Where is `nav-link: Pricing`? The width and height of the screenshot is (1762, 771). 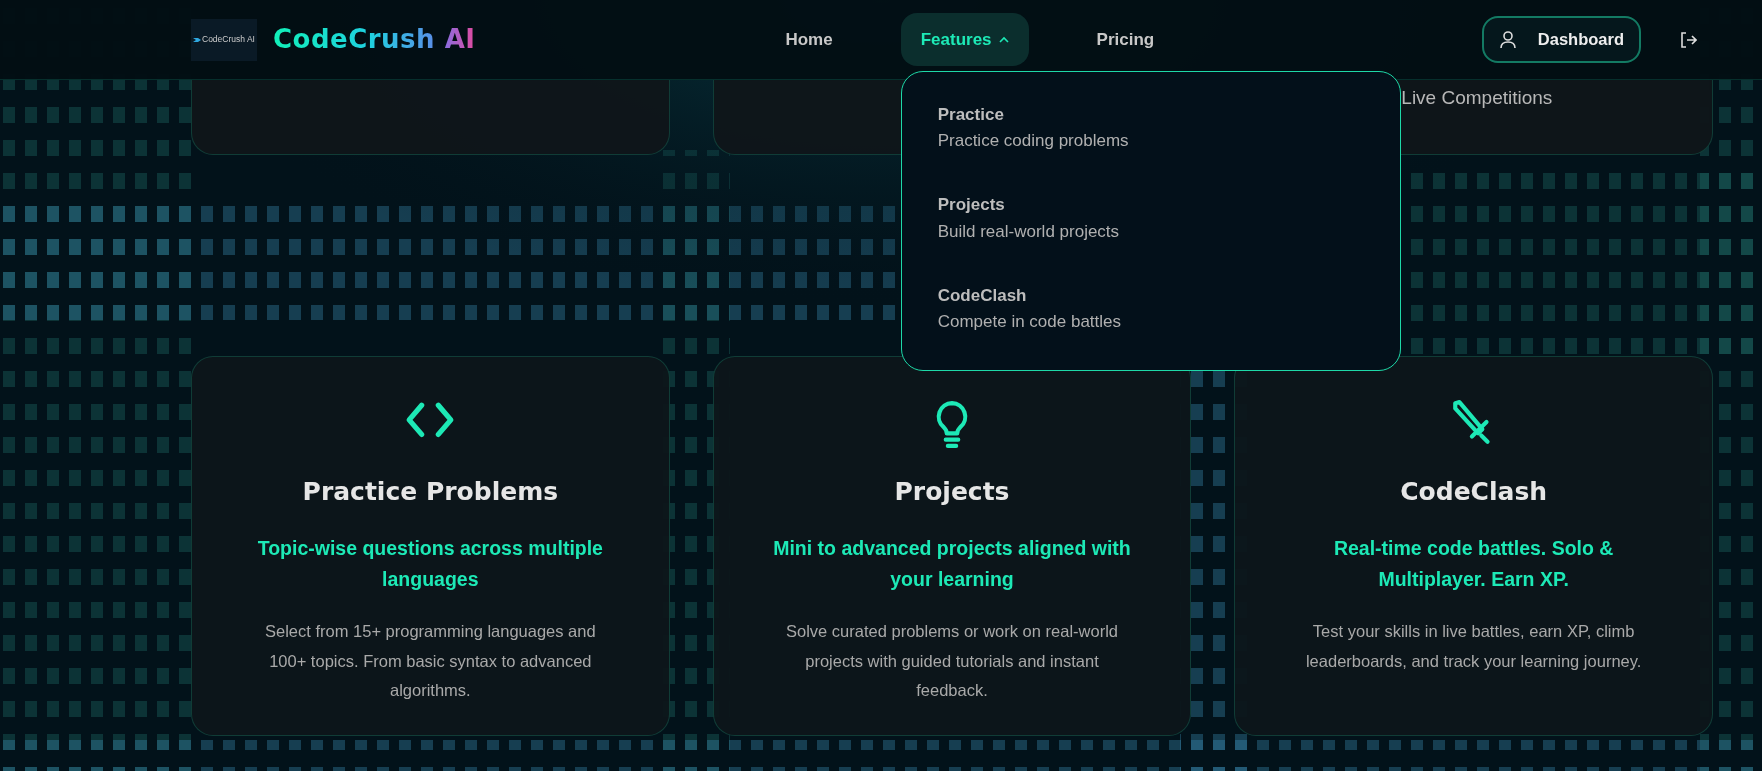 nav-link: Pricing is located at coordinates (1125, 39).